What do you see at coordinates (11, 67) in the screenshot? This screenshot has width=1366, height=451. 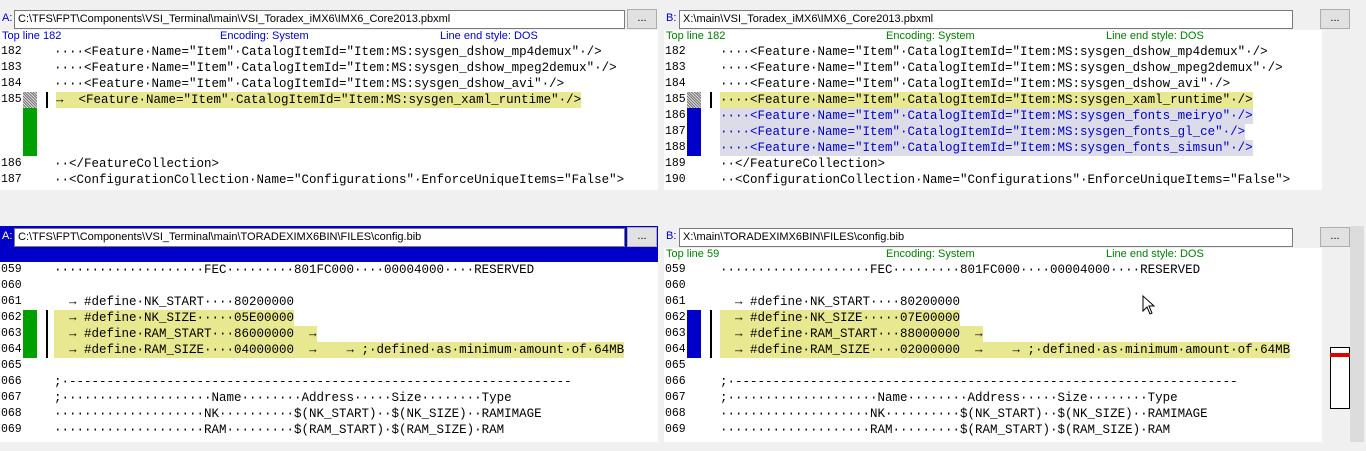 I see `line-number: 183` at bounding box center [11, 67].